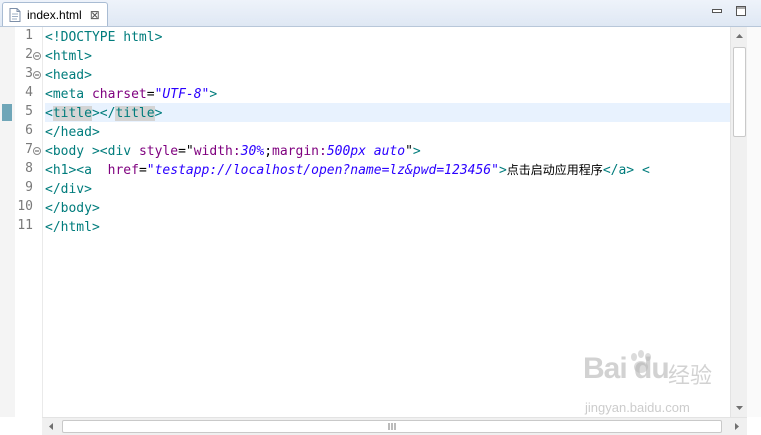  Describe the element at coordinates (51, 426) in the screenshot. I see `scroll-left-icon` at that location.